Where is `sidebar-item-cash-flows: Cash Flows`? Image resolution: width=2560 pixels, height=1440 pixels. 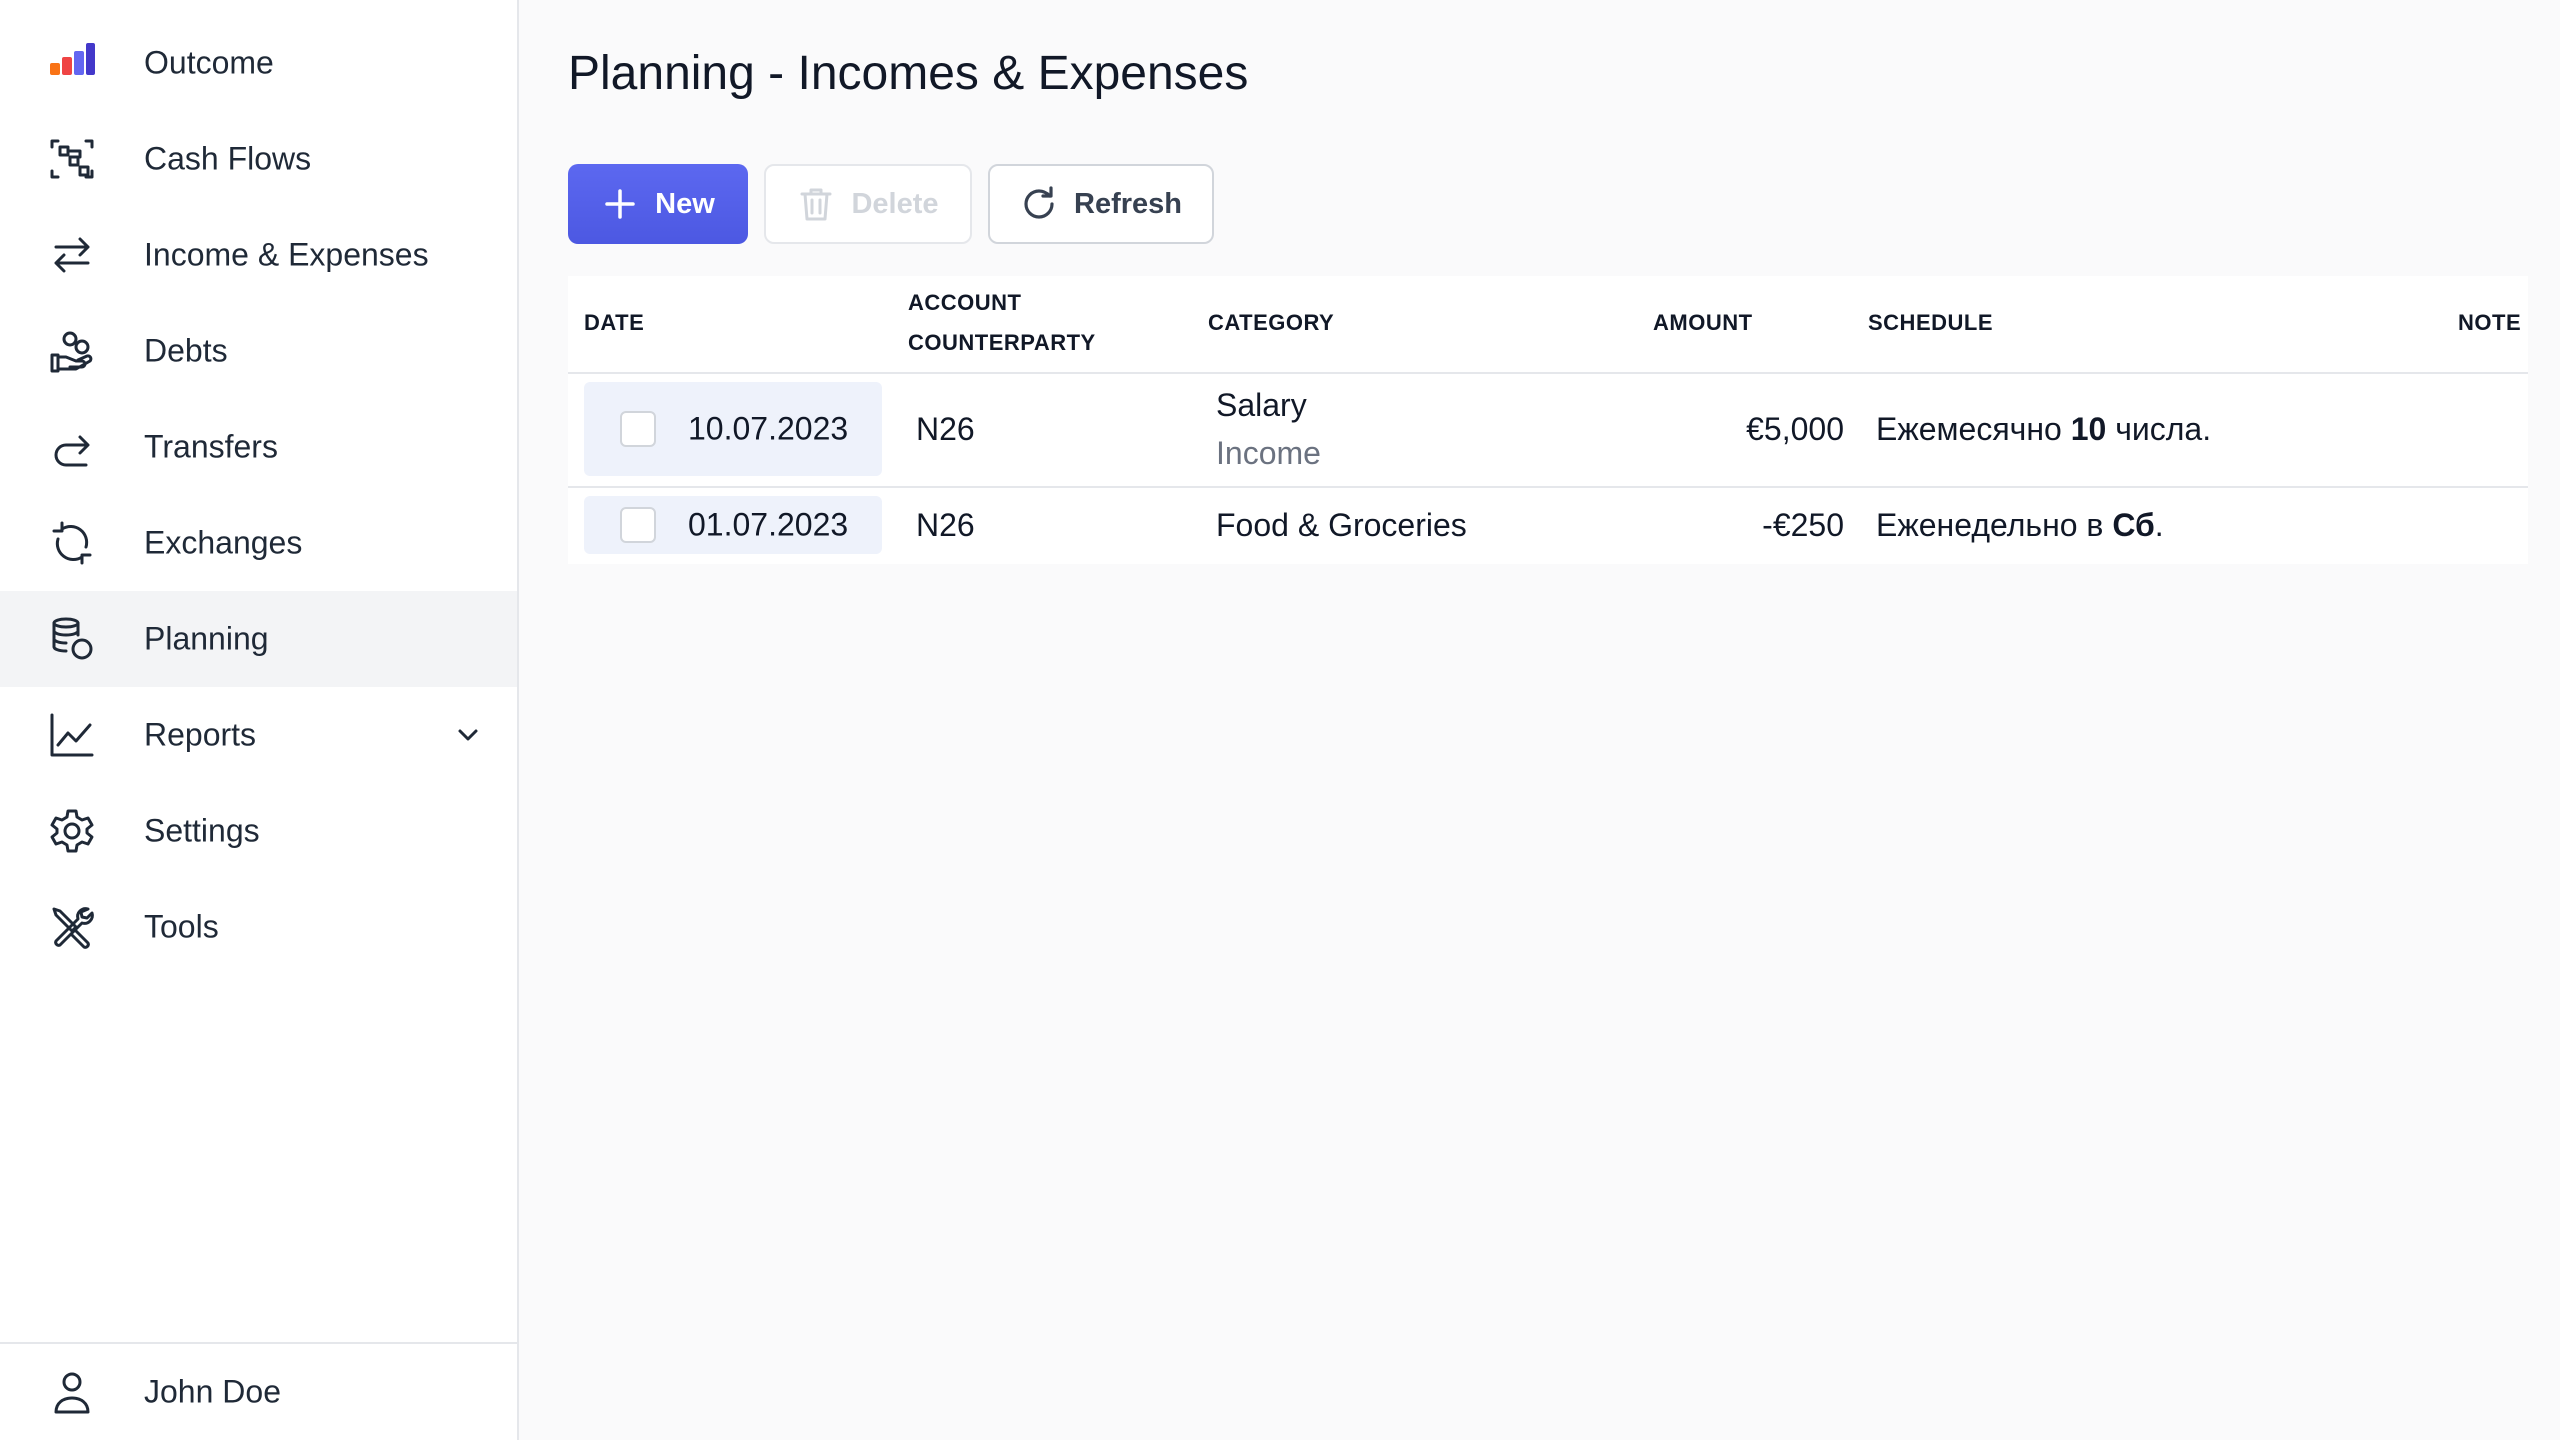
sidebar-item-cash-flows: Cash Flows is located at coordinates (258, 159).